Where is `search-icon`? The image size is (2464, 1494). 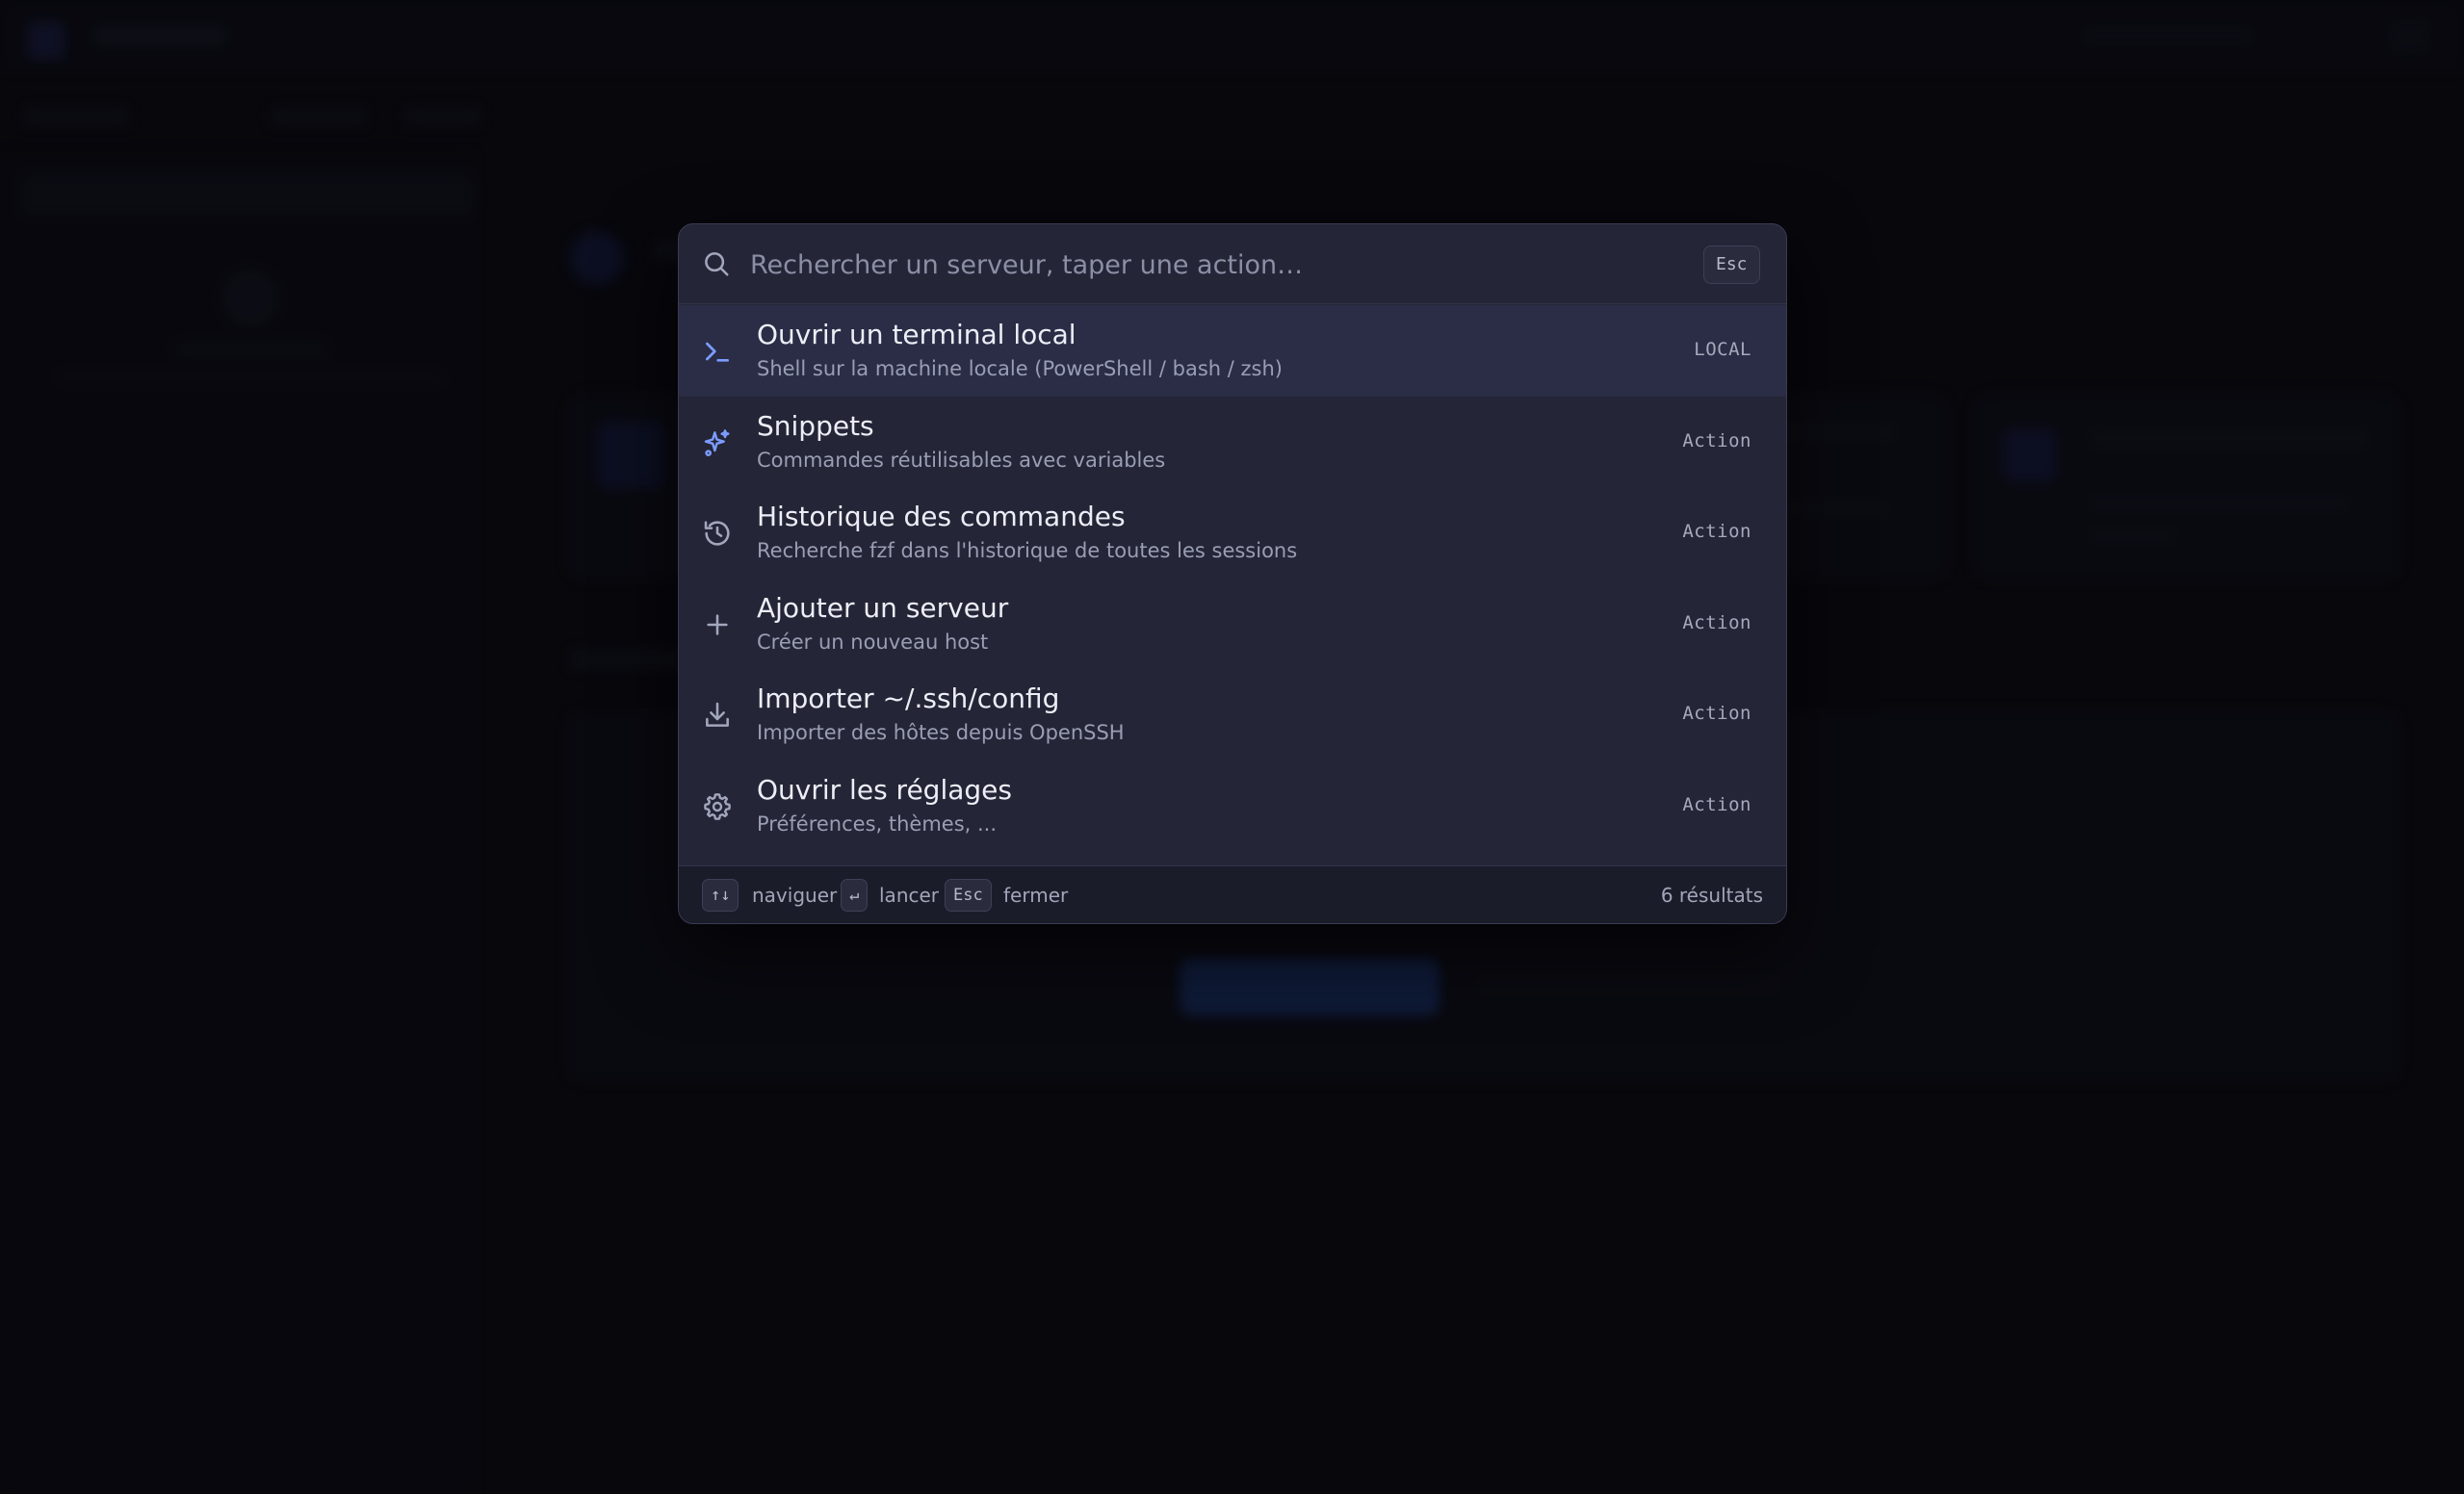
search-icon is located at coordinates (716, 264).